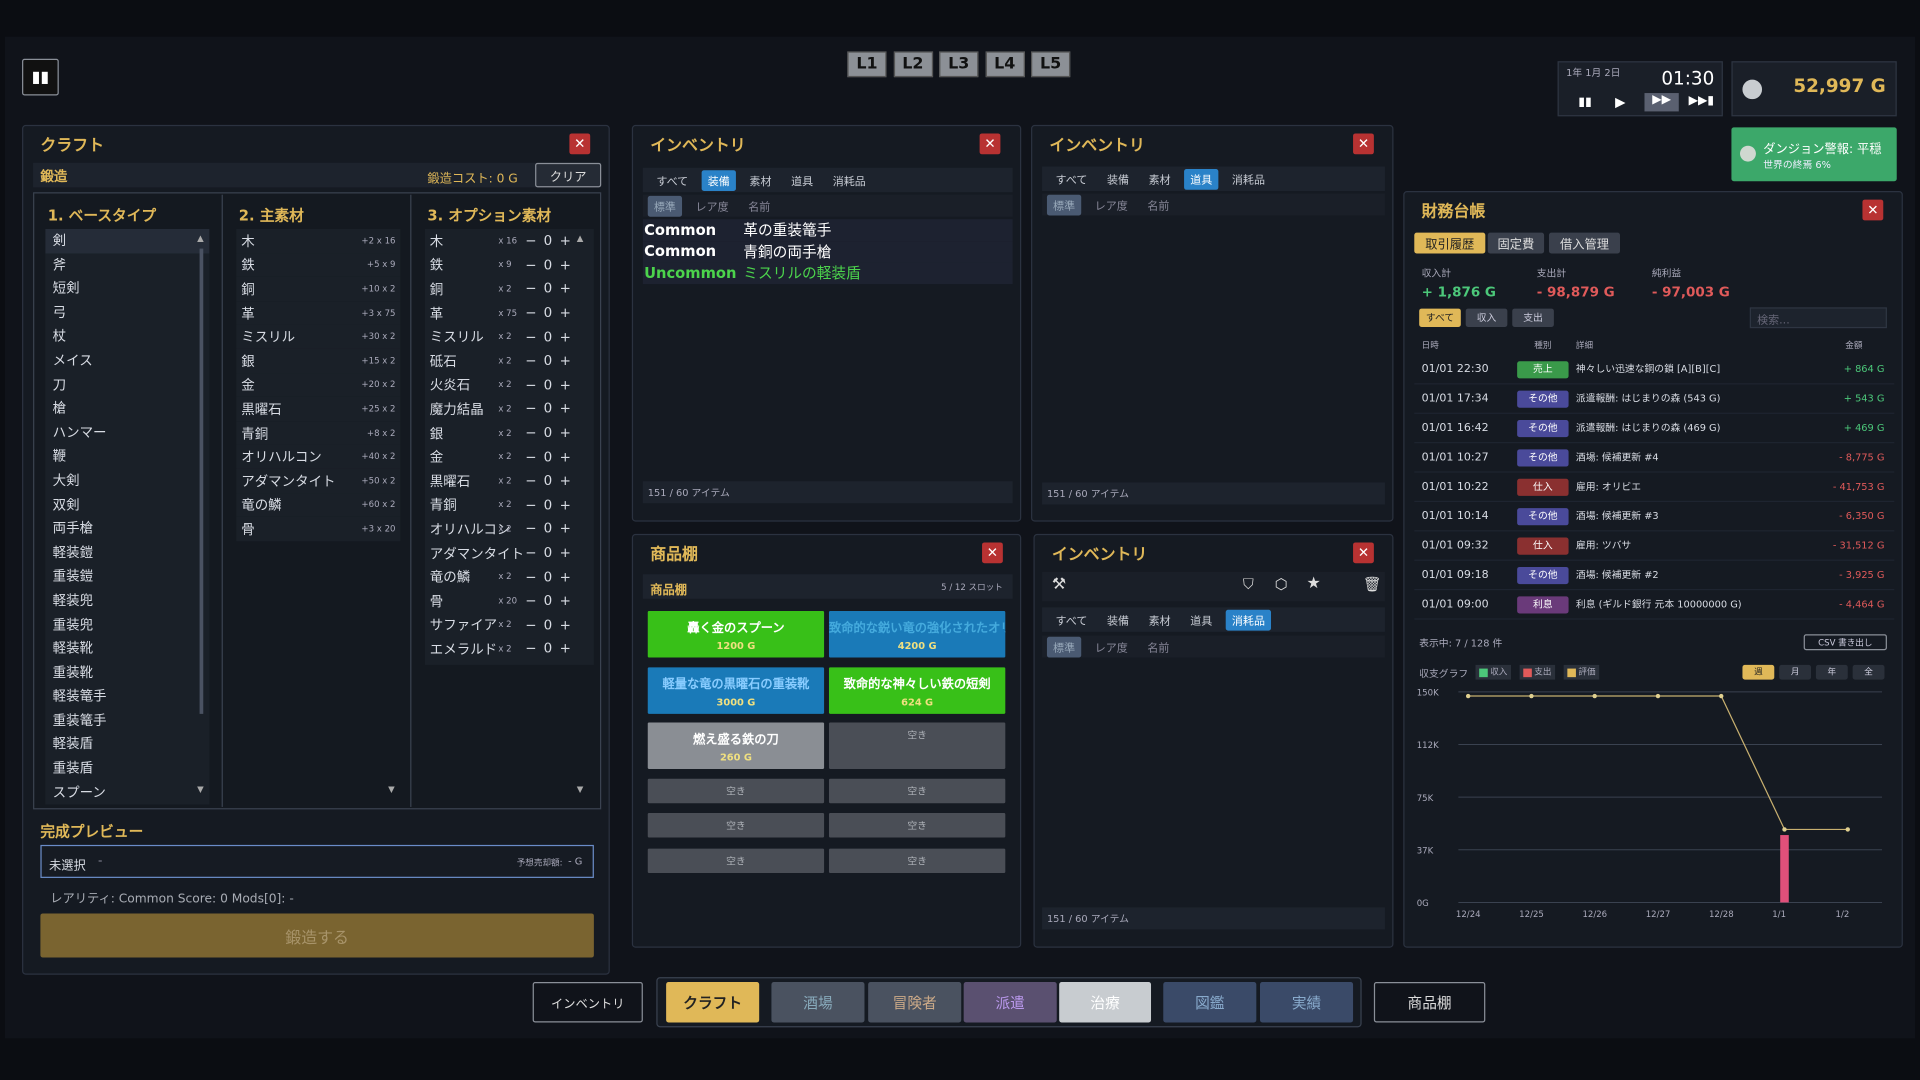  I want to click on main-material-item: 黒曜石 +25 x 2, so click(318, 408).